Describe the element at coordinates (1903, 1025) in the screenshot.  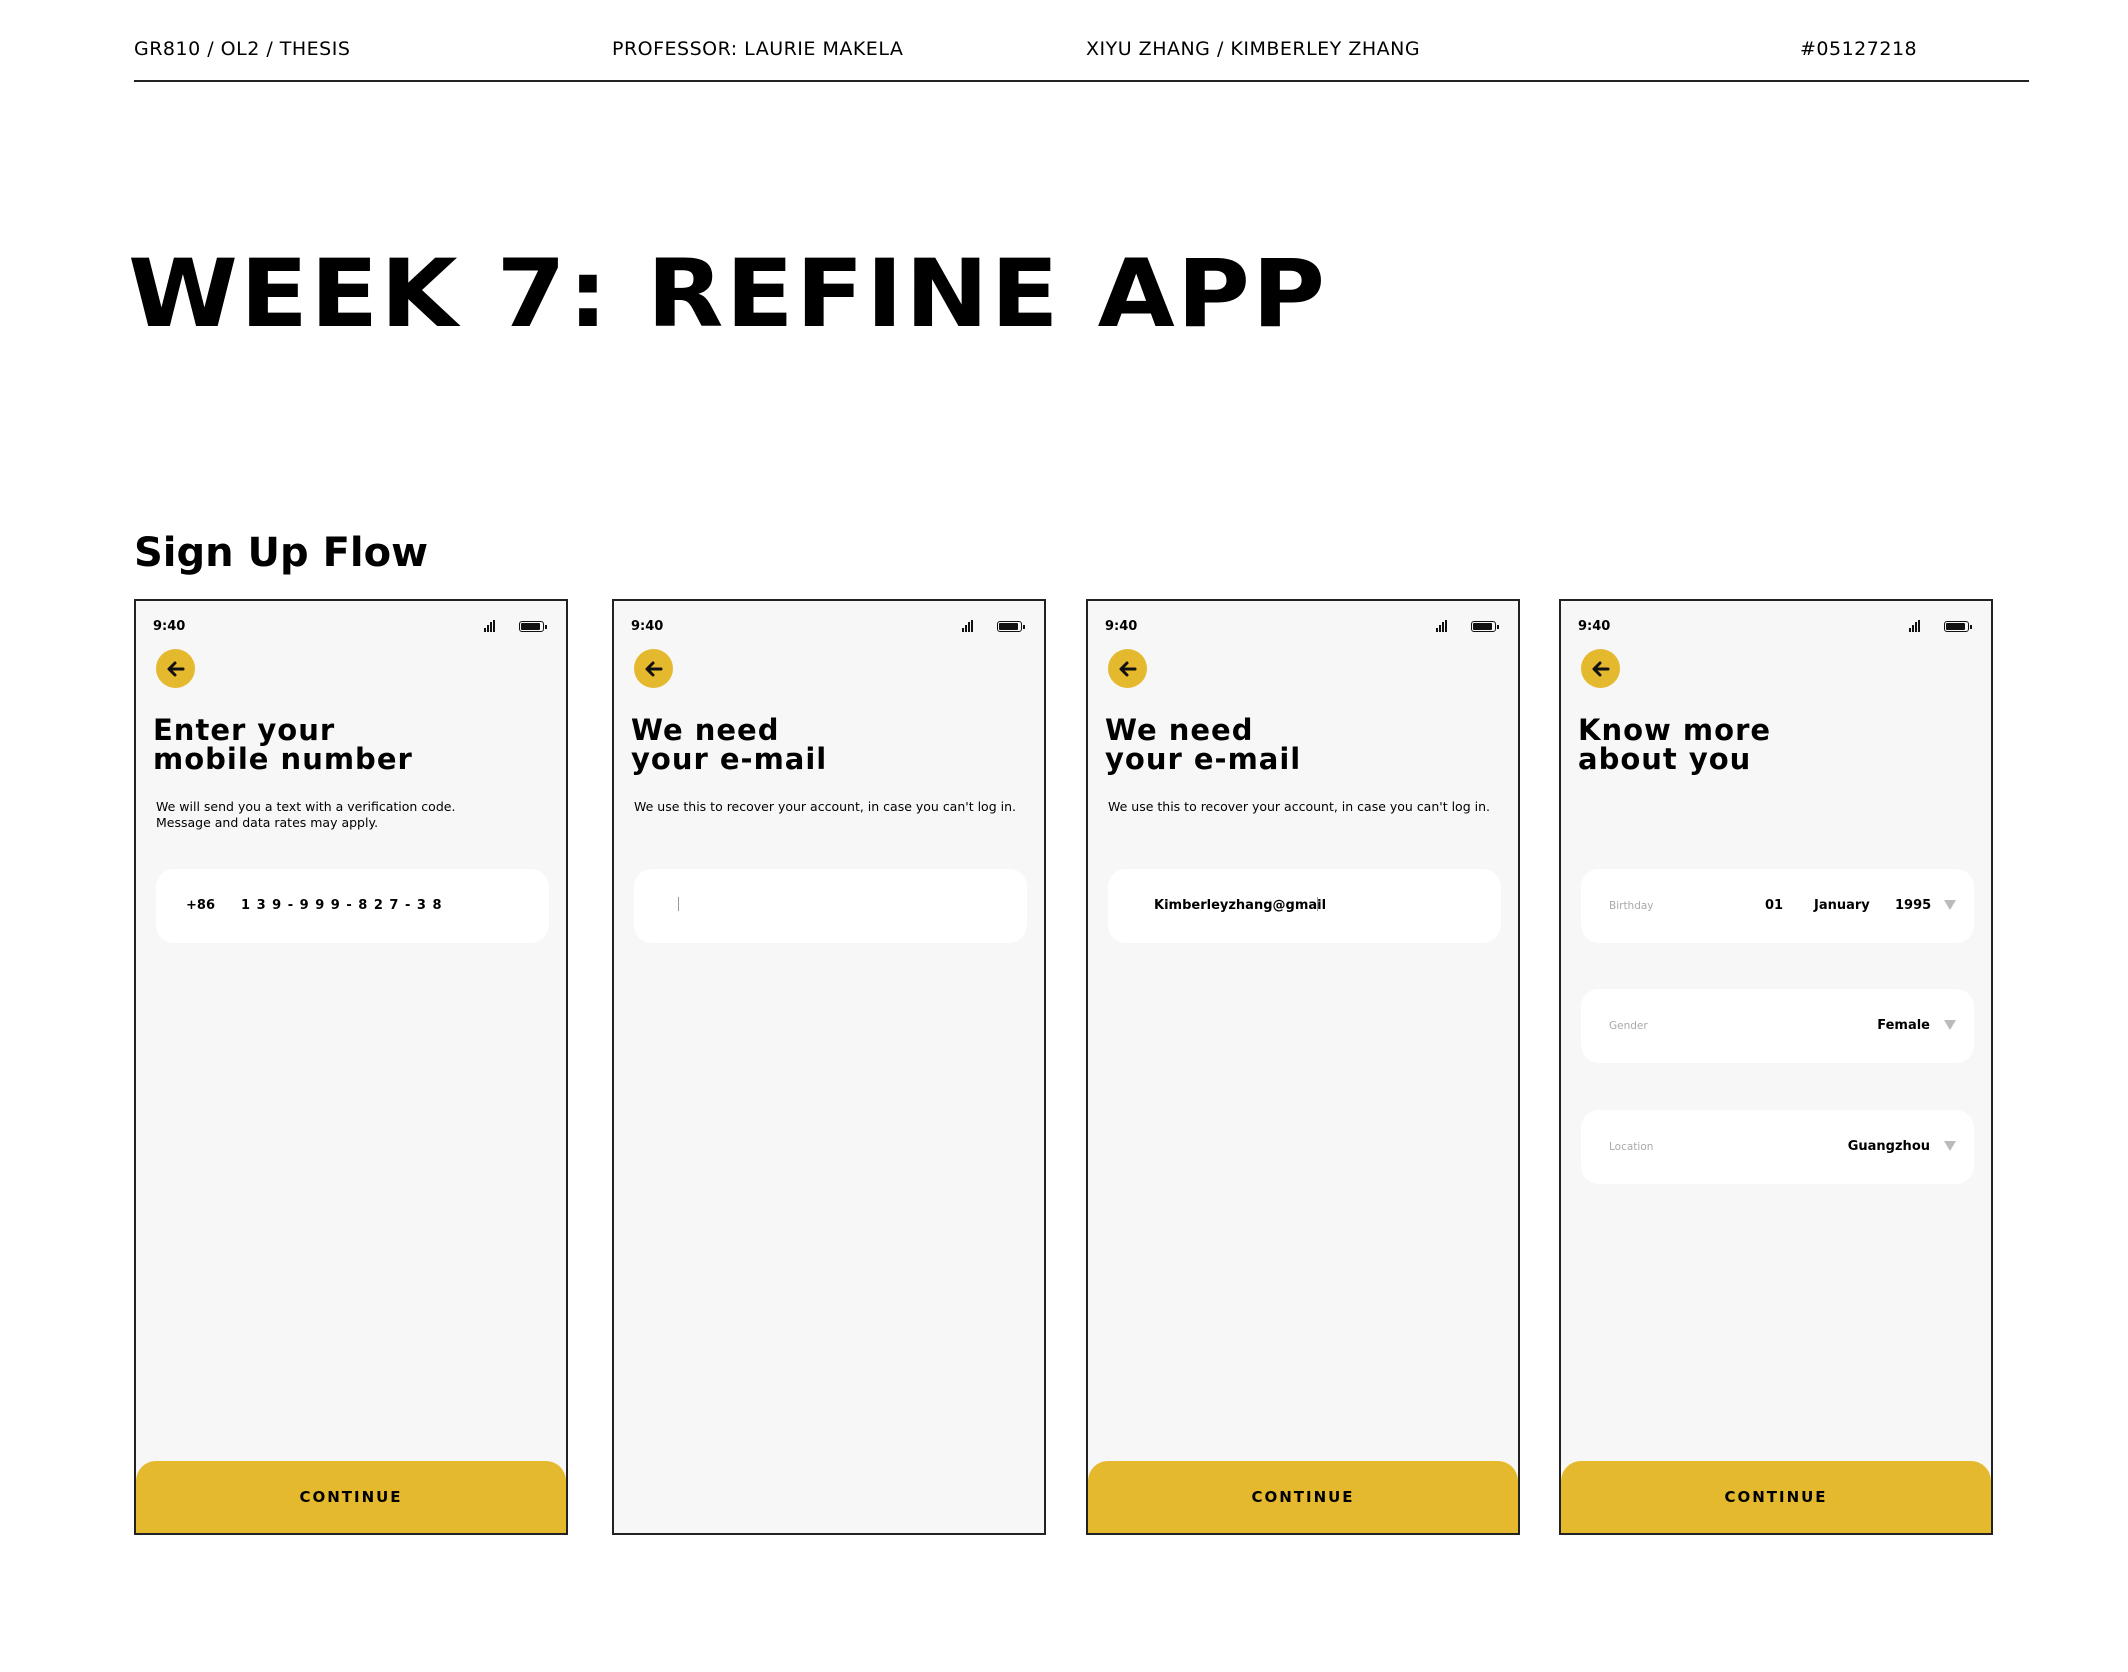
I see `gender-value: Female` at that location.